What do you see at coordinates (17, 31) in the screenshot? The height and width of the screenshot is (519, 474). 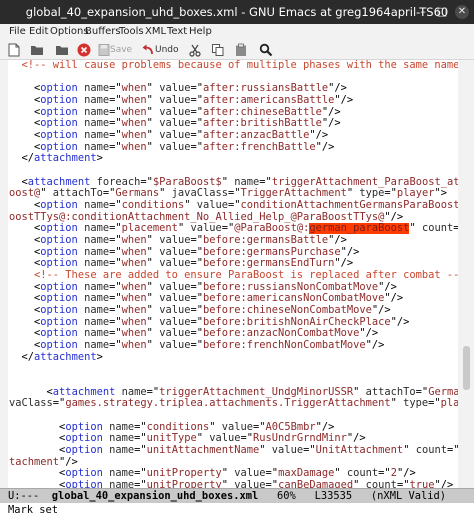 I see `menu-file: File` at bounding box center [17, 31].